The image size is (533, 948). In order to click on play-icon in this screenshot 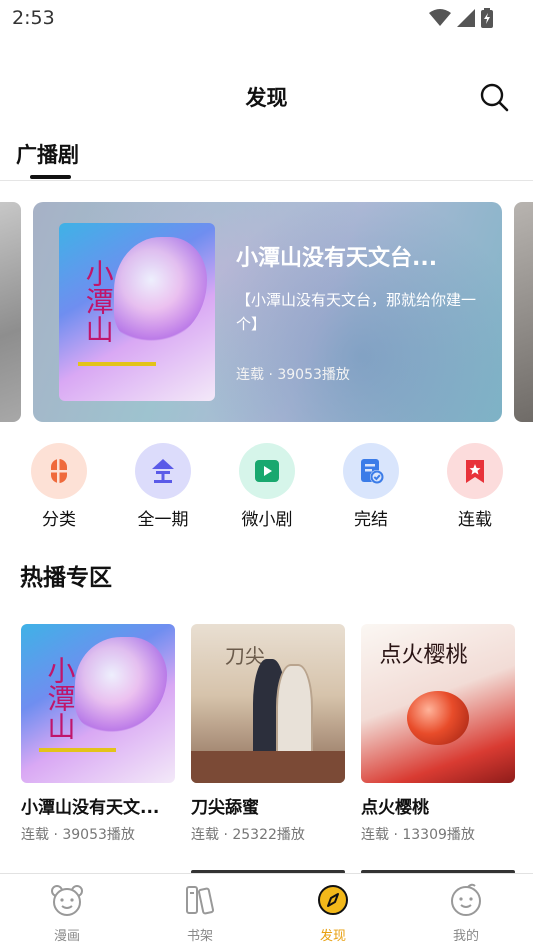, I will do `click(267, 471)`.